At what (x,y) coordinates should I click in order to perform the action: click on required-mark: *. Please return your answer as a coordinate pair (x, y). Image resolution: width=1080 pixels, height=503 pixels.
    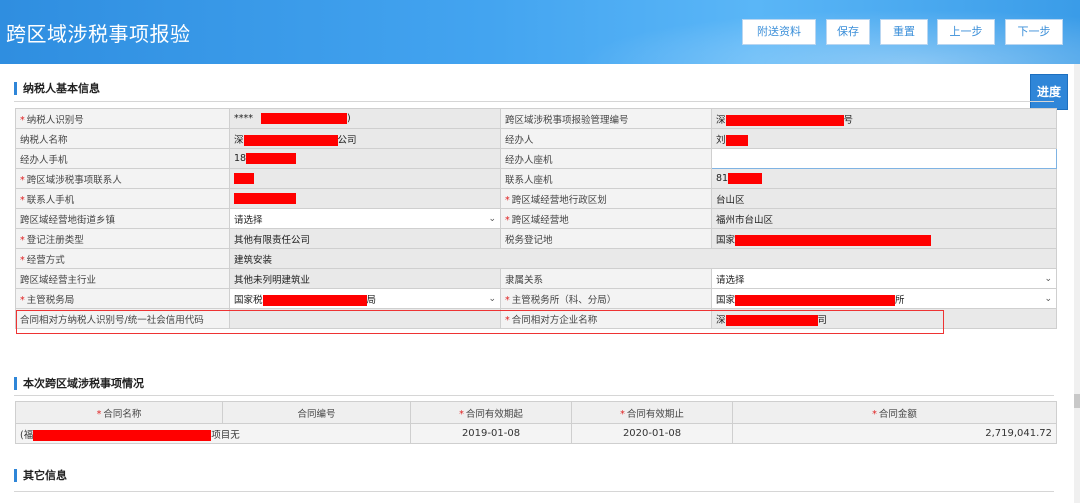
    Looking at the image, I should click on (22, 120).